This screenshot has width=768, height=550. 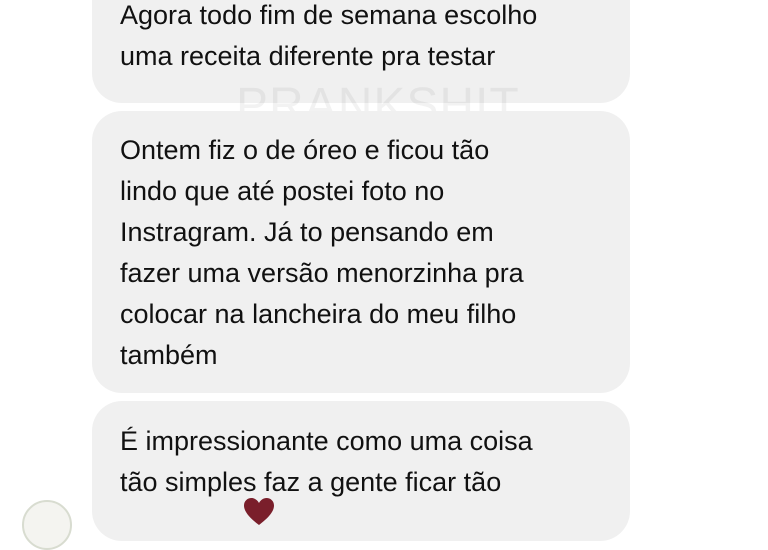 I want to click on message-text-line: Ontem fiz o de óreo e ficou tão, so click(x=305, y=150).